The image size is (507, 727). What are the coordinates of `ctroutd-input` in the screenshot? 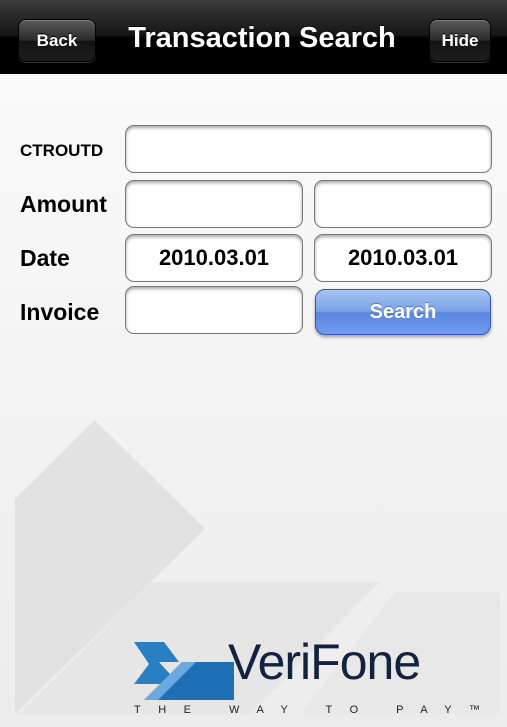 It's located at (308, 149).